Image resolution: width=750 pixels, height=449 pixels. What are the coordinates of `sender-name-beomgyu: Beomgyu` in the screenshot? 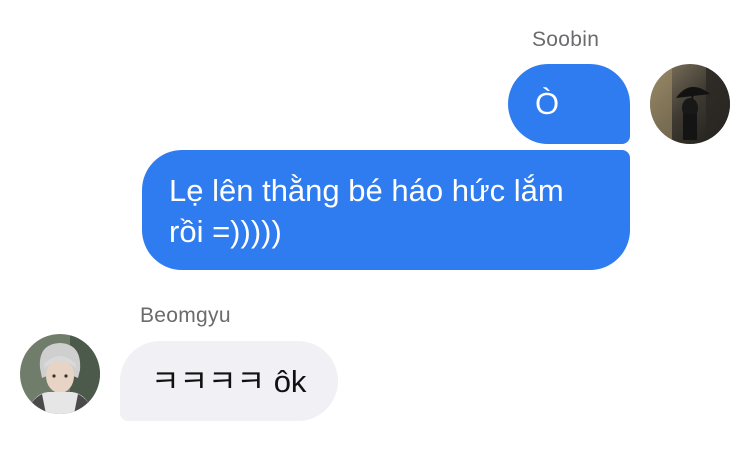 It's located at (185, 315).